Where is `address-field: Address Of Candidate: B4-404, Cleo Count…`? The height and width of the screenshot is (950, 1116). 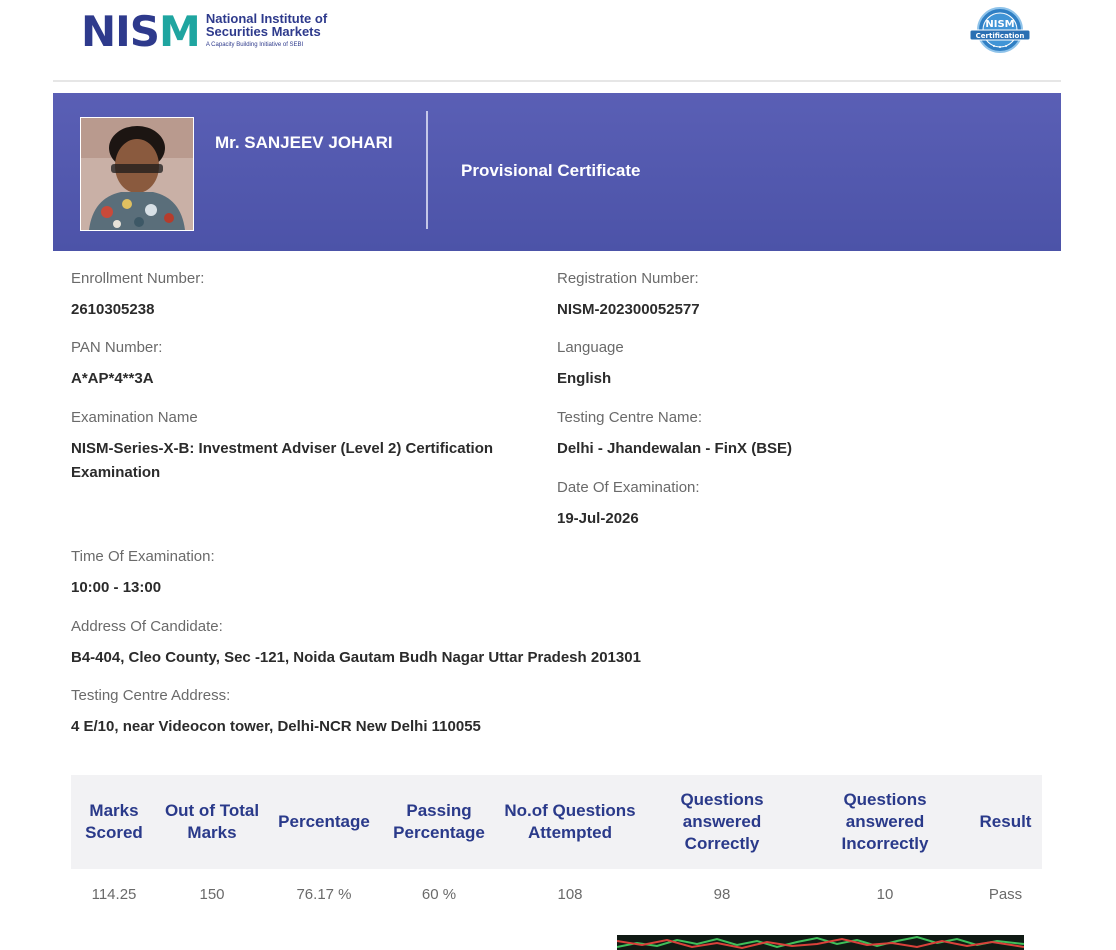 address-field: Address Of Candidate: B4-404, Cleo Count… is located at coordinates (356, 644).